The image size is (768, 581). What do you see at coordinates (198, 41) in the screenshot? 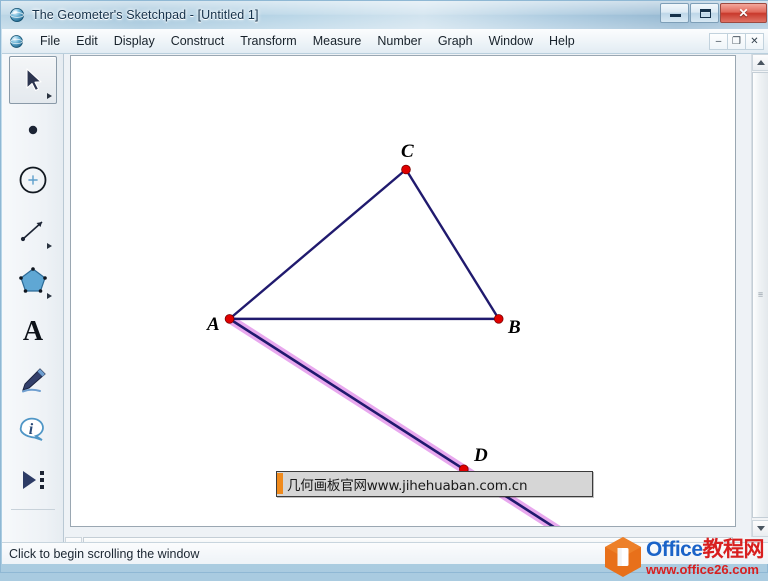
I see `menu-item-construct: Construct` at bounding box center [198, 41].